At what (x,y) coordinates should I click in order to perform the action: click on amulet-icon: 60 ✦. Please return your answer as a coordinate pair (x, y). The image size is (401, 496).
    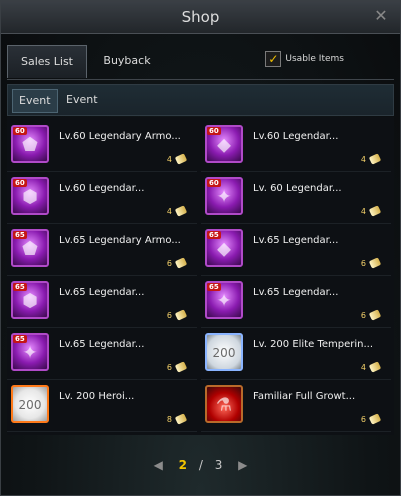
    Looking at the image, I should click on (224, 196).